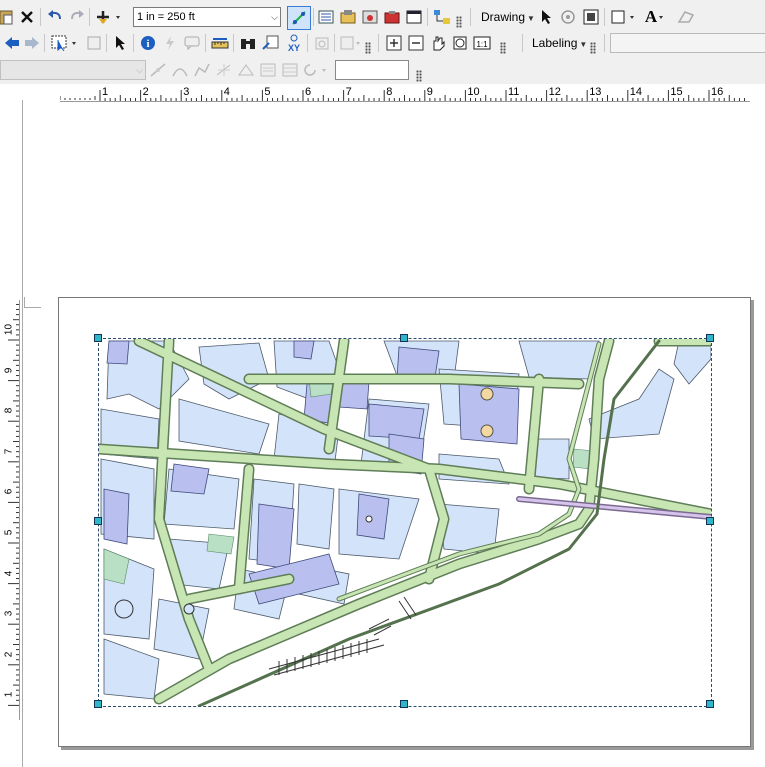  Describe the element at coordinates (322, 43) in the screenshot. I see `time-slider-icon` at that location.